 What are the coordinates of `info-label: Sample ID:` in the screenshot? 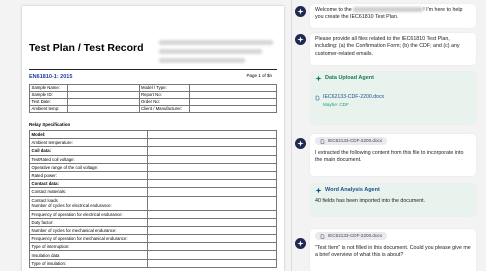 It's located at (48, 95).